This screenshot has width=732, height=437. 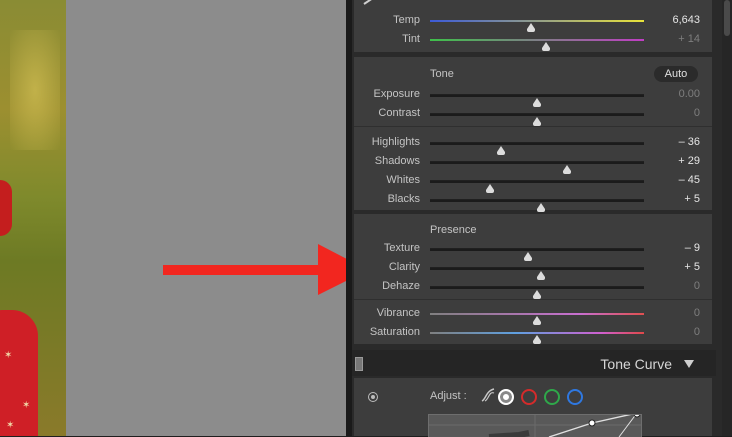 I want to click on tone-title: Tone, so click(x=442, y=74).